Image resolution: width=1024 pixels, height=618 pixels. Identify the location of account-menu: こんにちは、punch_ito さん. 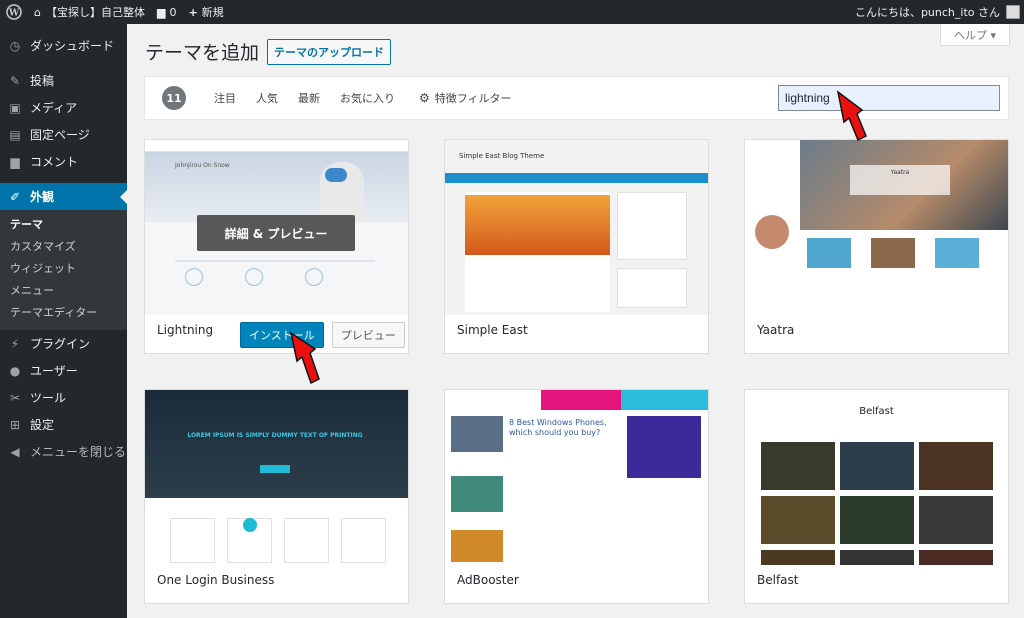
(936, 12).